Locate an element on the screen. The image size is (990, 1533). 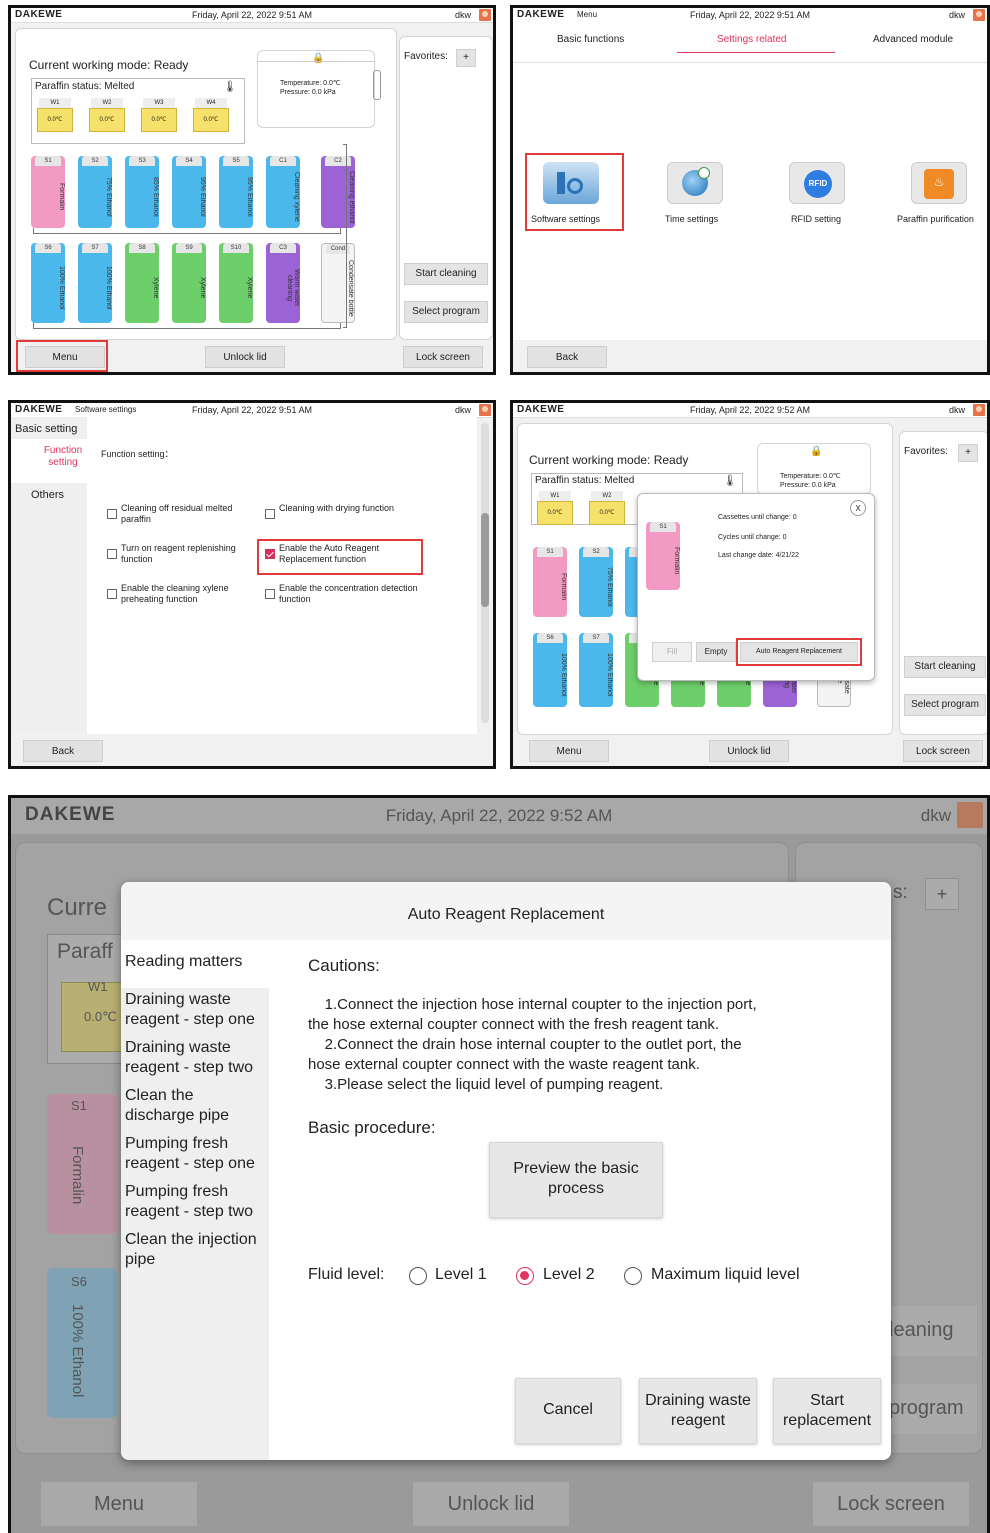
tab-basic-functions: Basic functions is located at coordinates (590, 39).